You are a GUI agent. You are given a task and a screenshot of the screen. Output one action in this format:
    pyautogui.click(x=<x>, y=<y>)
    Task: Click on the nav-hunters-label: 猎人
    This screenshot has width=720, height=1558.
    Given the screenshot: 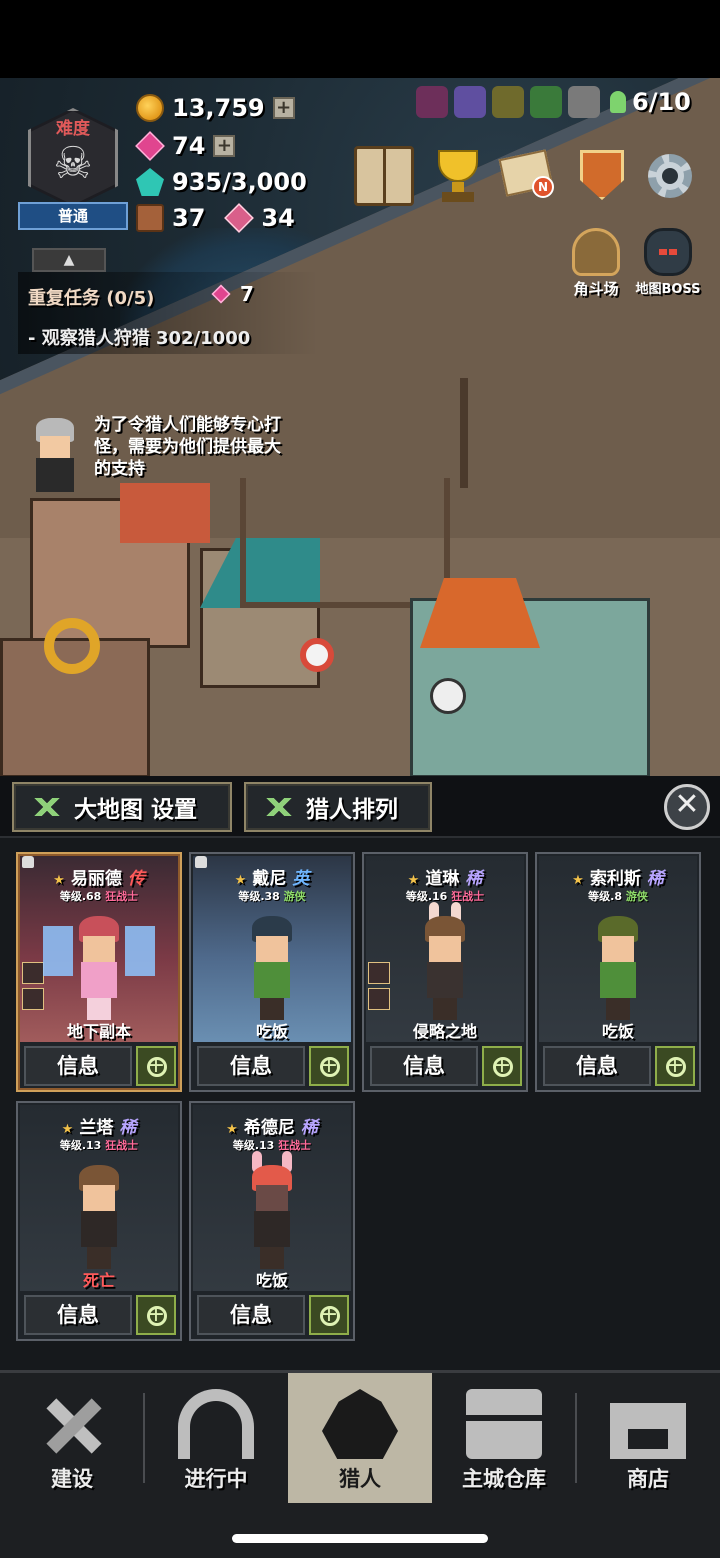 What is the action you would take?
    pyautogui.click(x=360, y=1479)
    